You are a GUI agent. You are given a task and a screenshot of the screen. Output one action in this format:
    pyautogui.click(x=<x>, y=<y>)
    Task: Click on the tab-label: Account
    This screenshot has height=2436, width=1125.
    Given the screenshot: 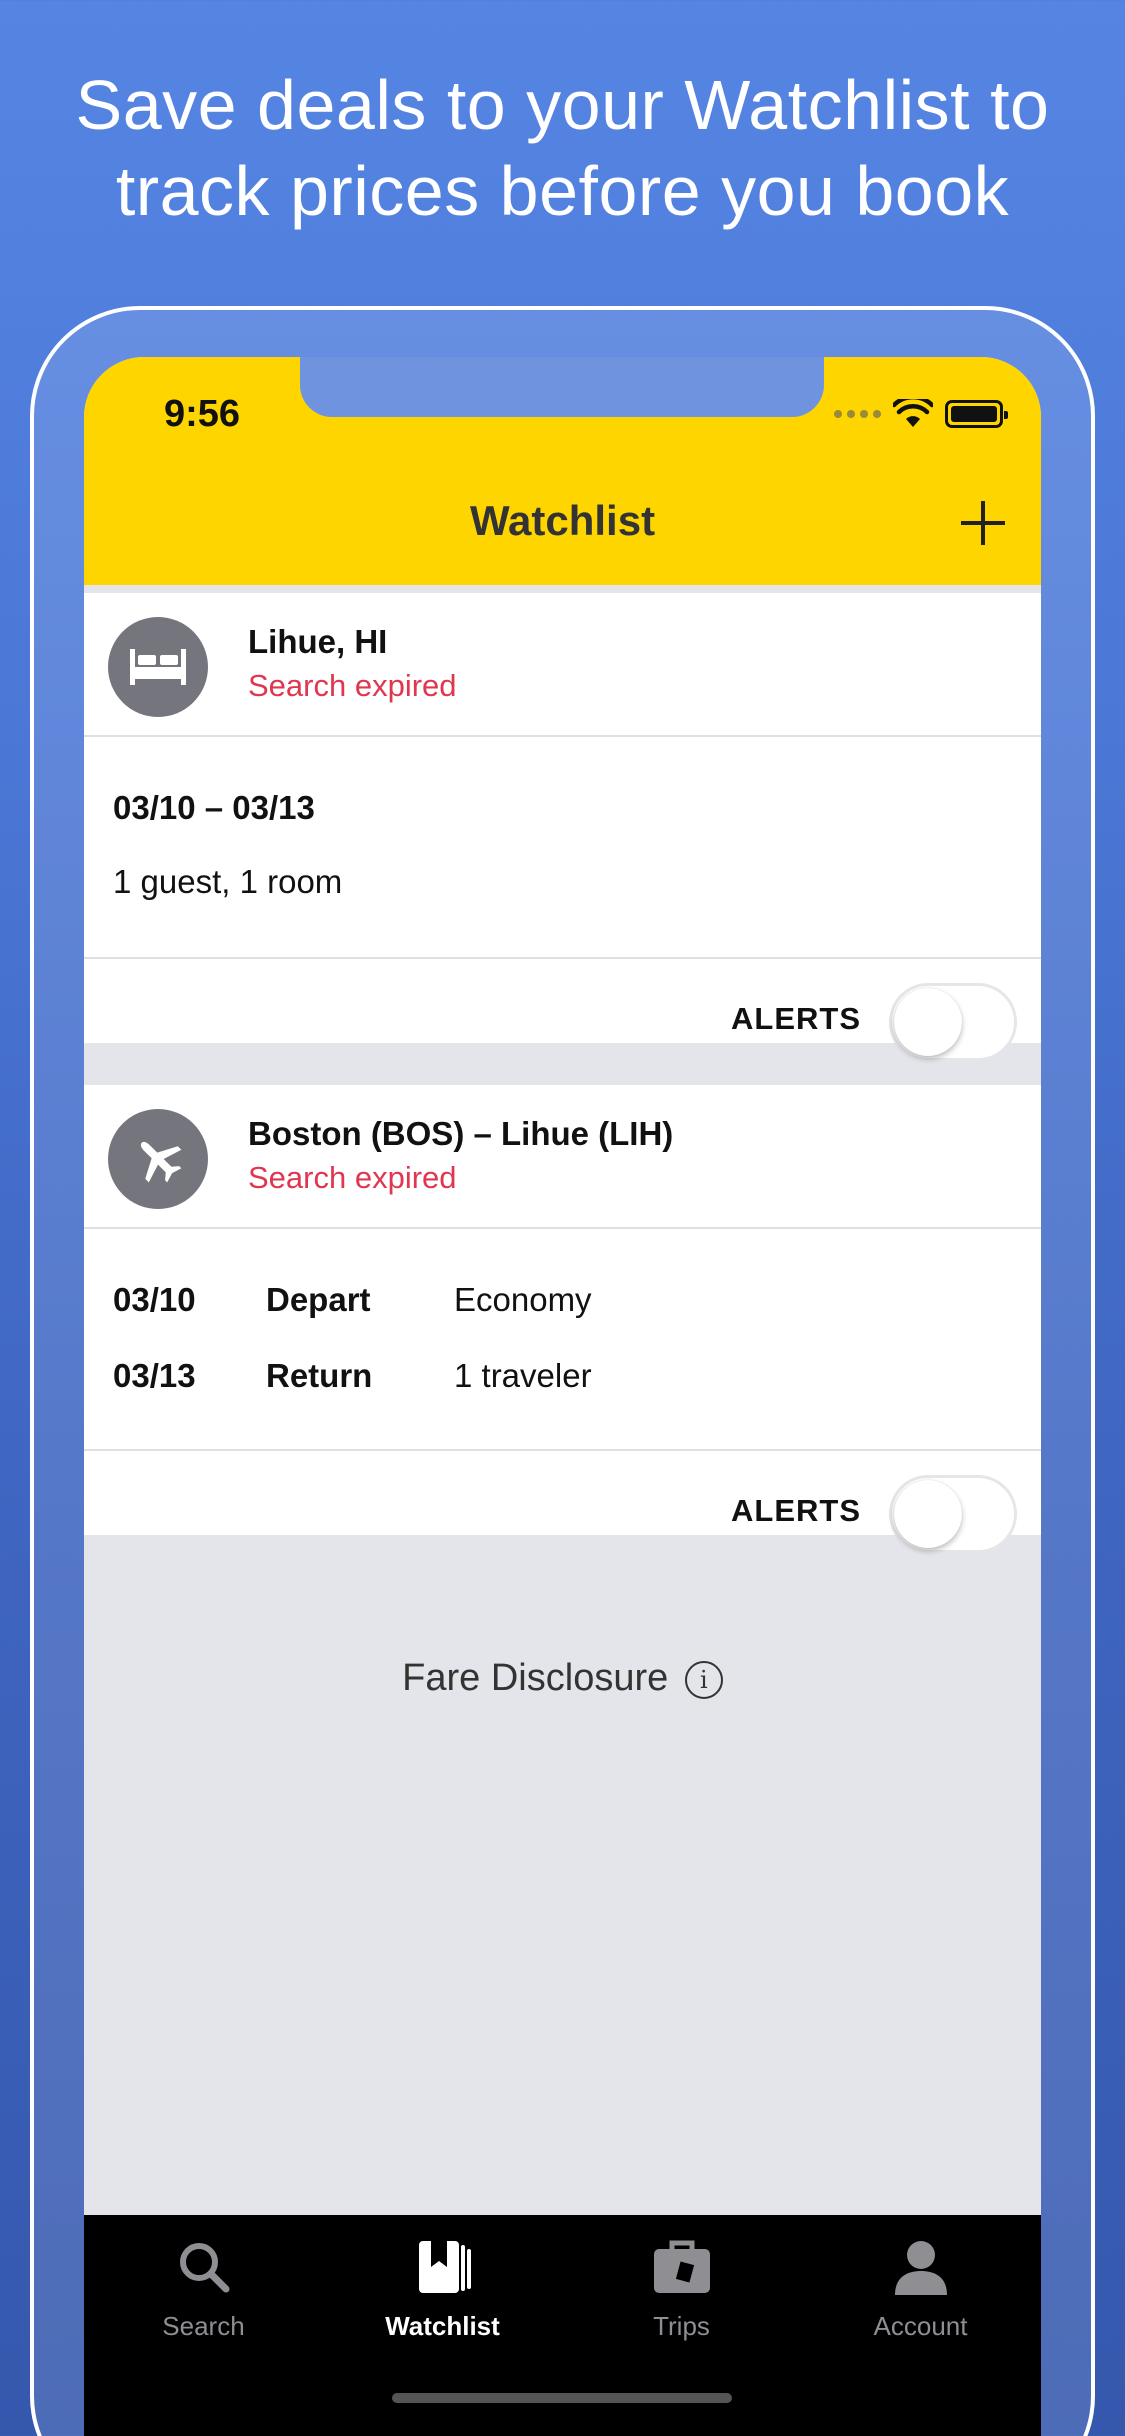 What is the action you would take?
    pyautogui.click(x=920, y=2326)
    